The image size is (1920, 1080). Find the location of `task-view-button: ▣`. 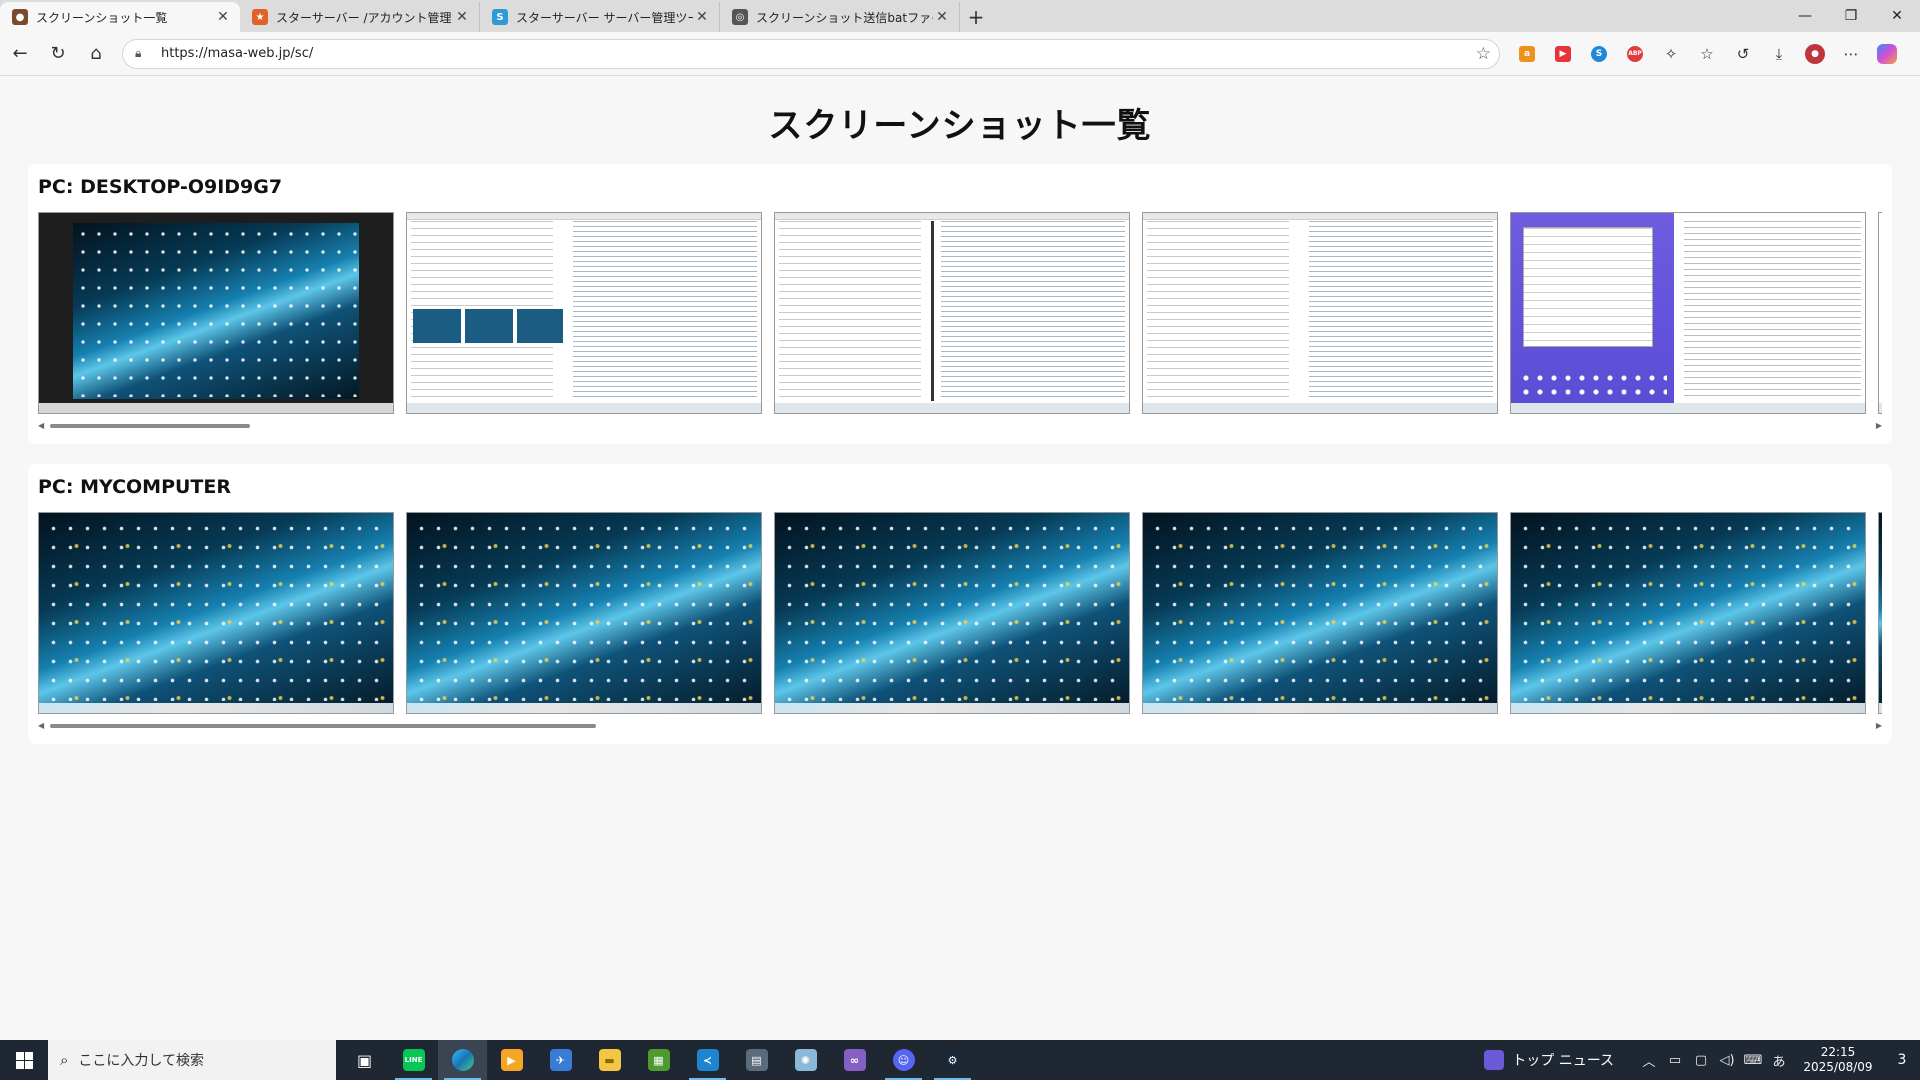

task-view-button: ▣ is located at coordinates (364, 1060).